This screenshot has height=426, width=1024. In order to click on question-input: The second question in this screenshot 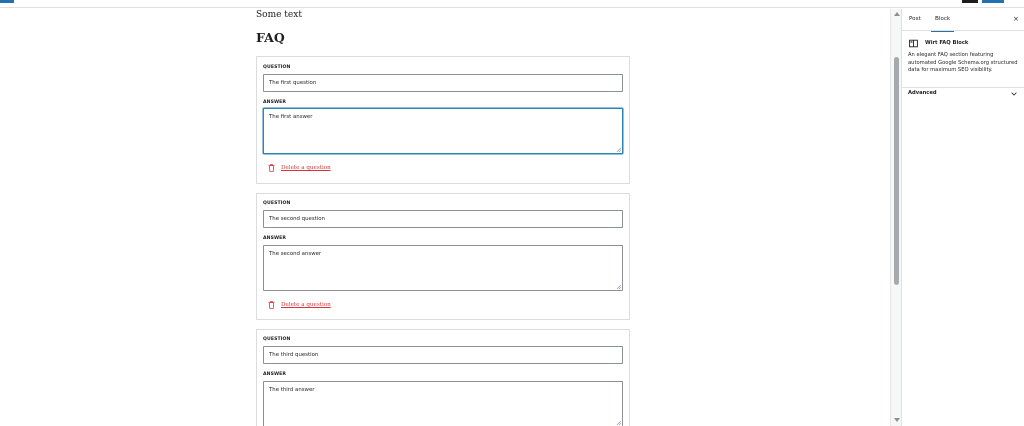, I will do `click(443, 219)`.